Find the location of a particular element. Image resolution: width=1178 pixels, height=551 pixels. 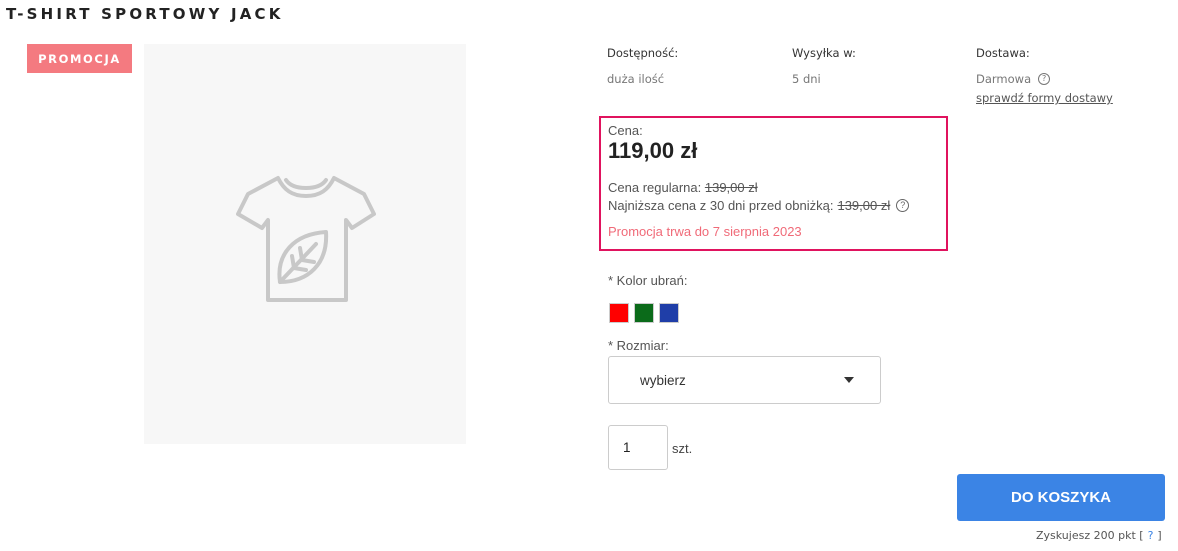

color-swatch-red is located at coordinates (619, 313).